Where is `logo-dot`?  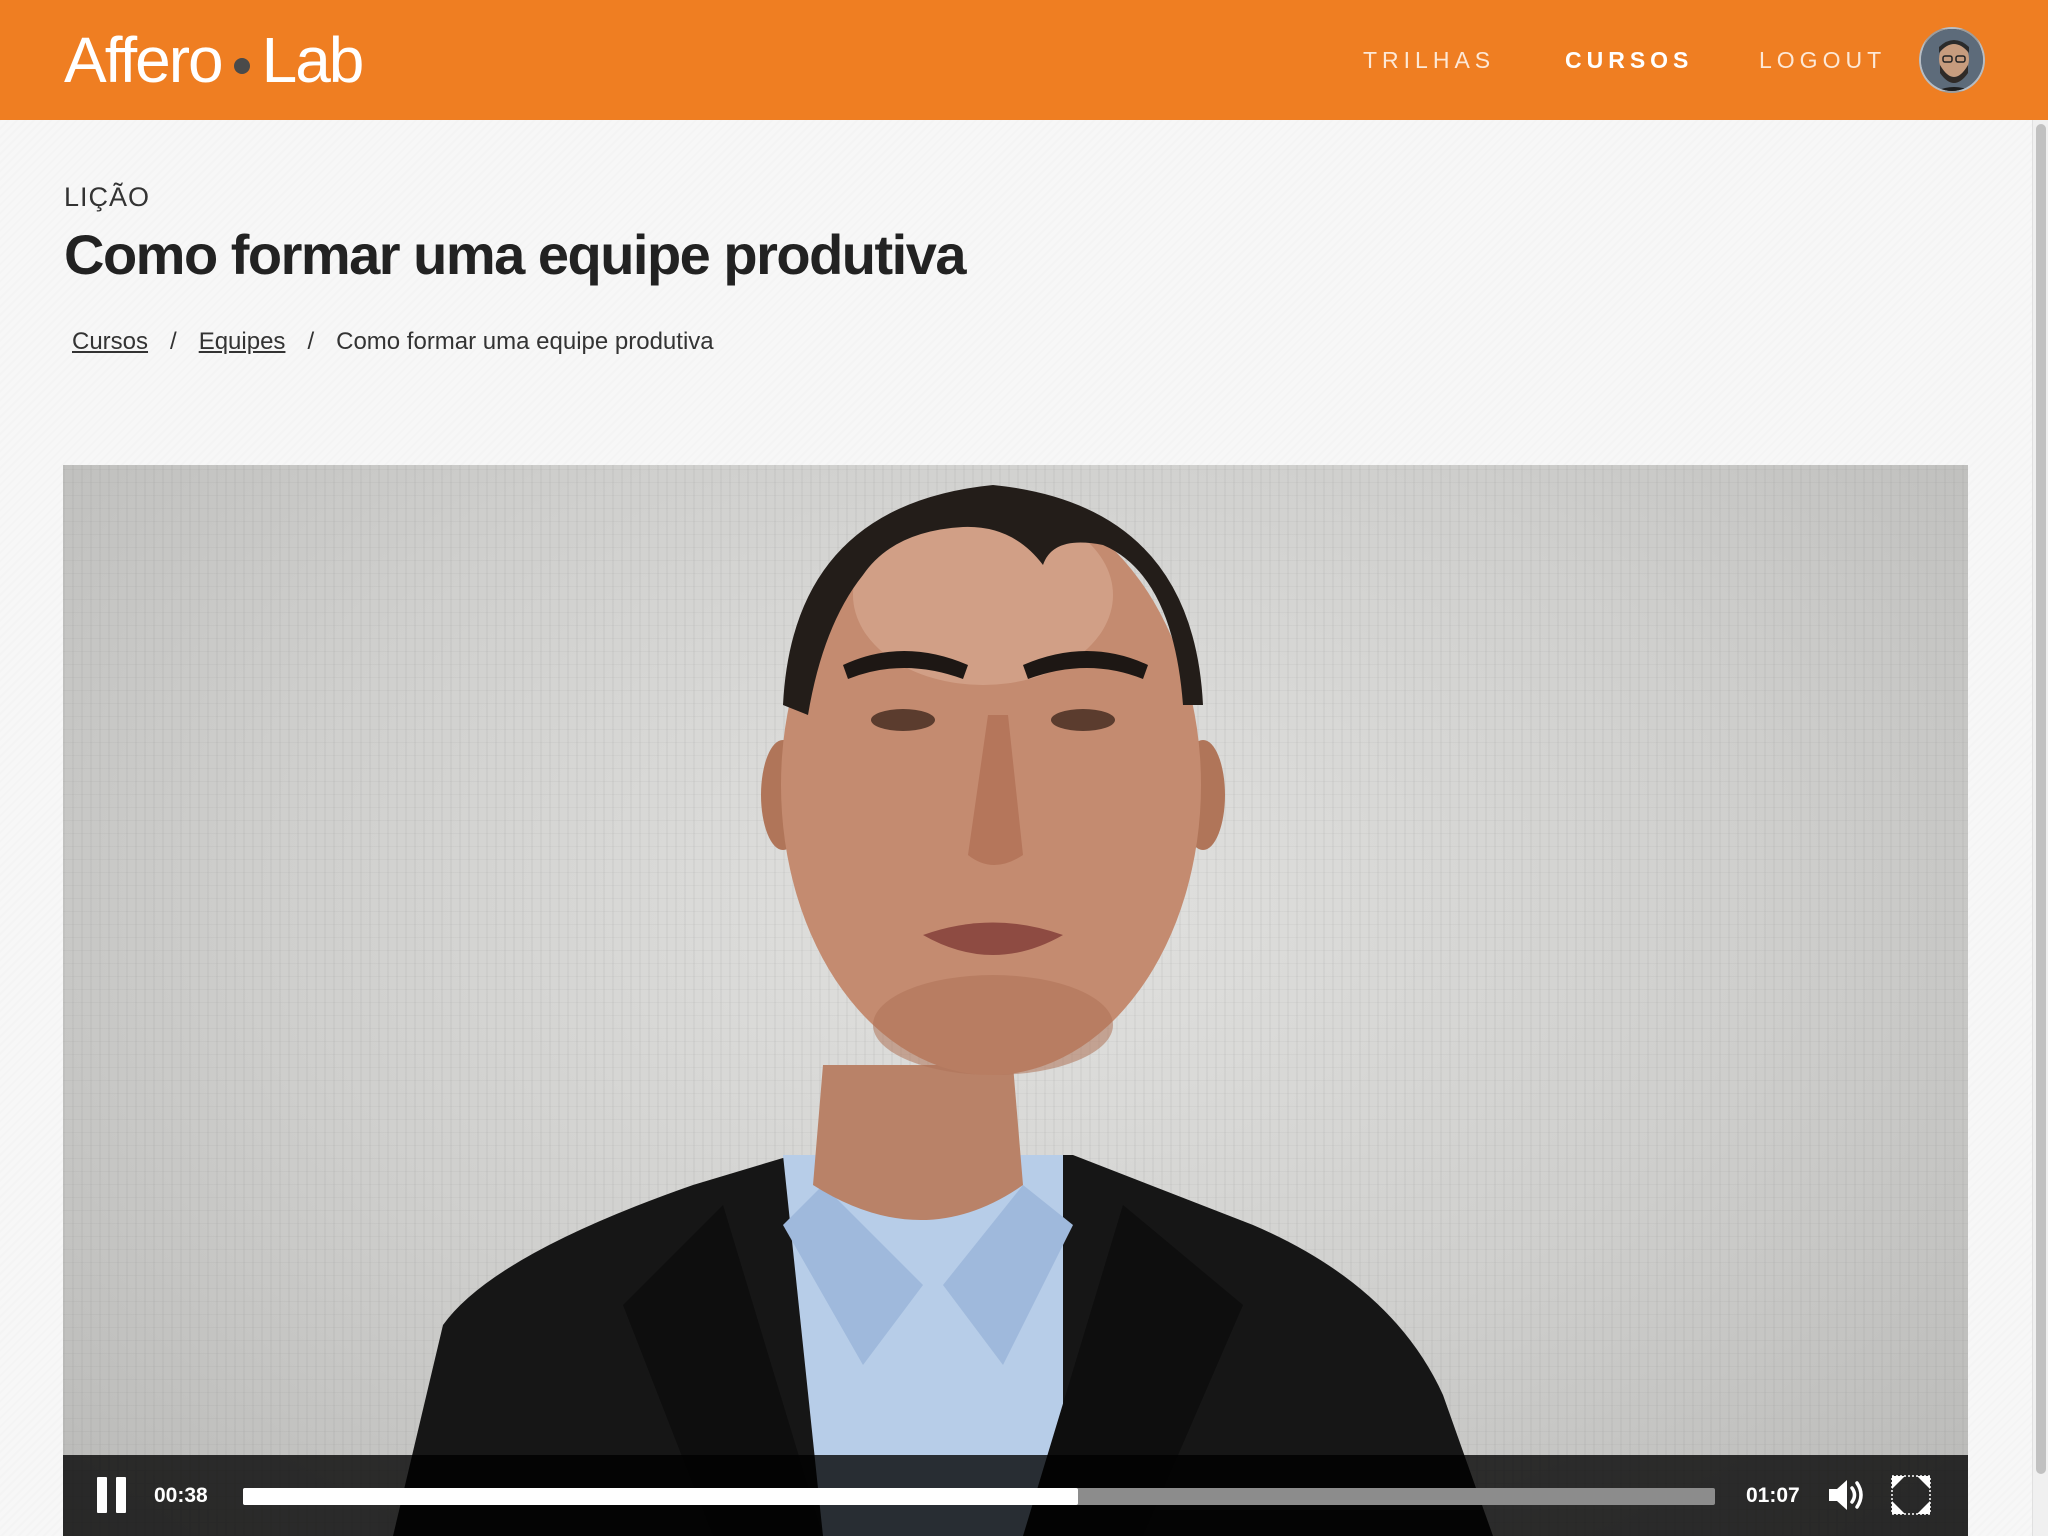
logo-dot is located at coordinates (241, 66).